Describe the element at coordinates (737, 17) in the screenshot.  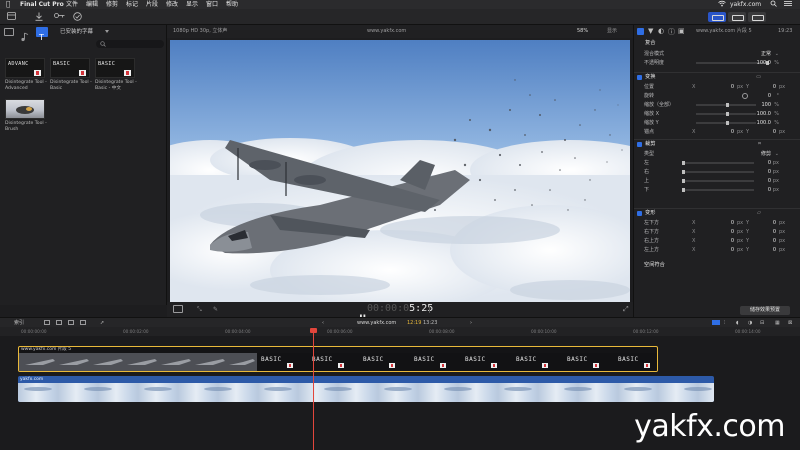
I see `workspace-timeline-button` at that location.